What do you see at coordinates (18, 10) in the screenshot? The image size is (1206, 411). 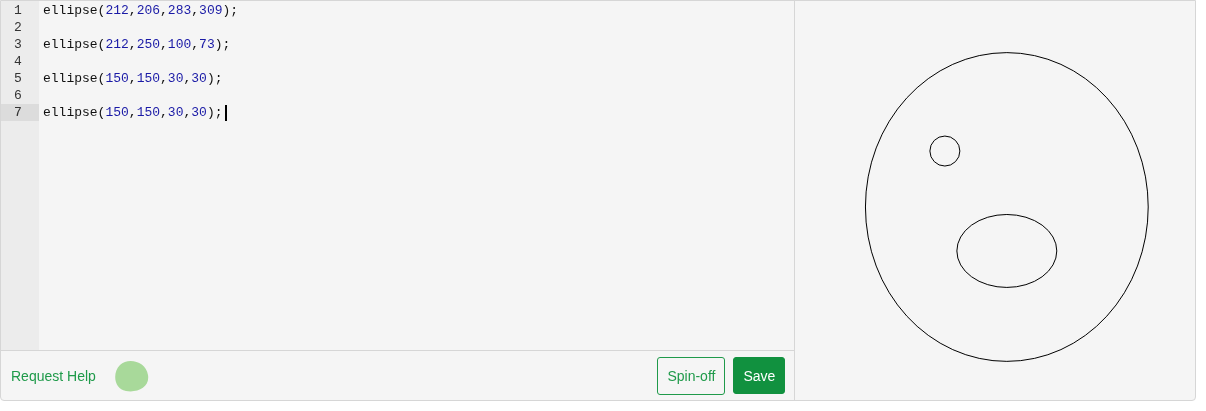 I see `line-number: 1` at bounding box center [18, 10].